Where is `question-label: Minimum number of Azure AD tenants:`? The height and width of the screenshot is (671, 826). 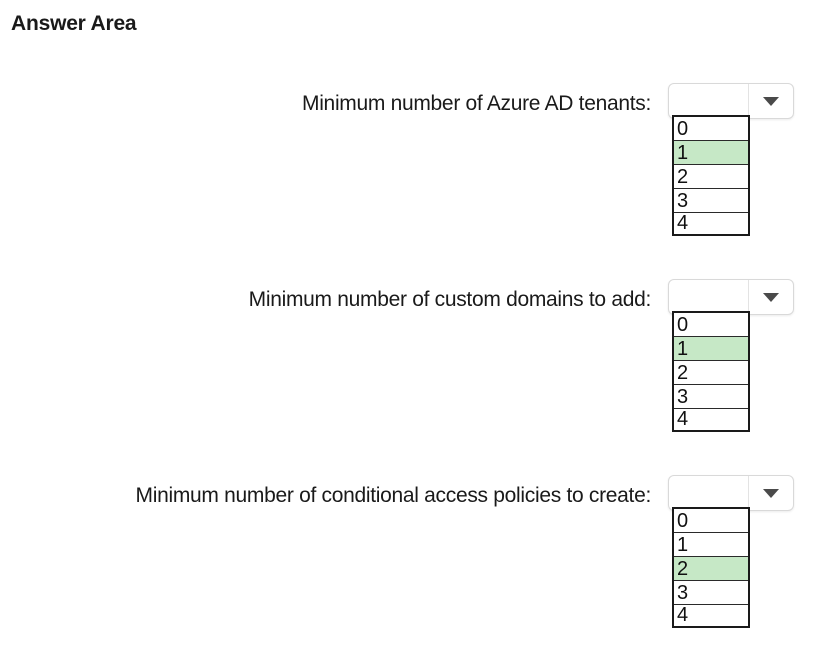
question-label: Minimum number of Azure AD tenants: is located at coordinates (476, 103).